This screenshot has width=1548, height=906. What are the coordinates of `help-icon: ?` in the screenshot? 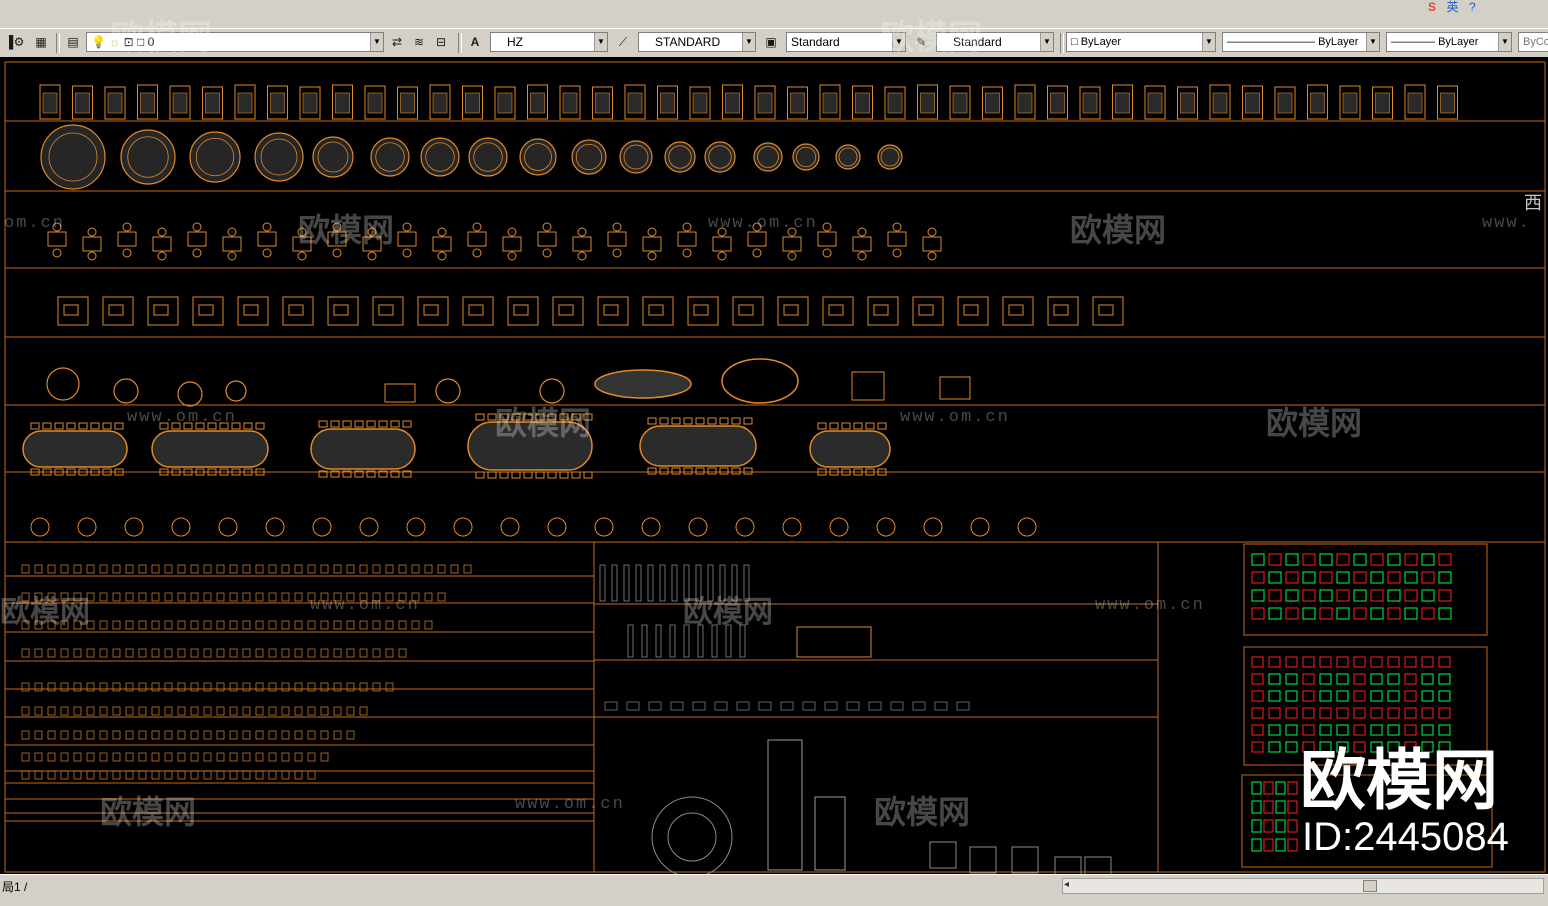 It's located at (1472, 7).